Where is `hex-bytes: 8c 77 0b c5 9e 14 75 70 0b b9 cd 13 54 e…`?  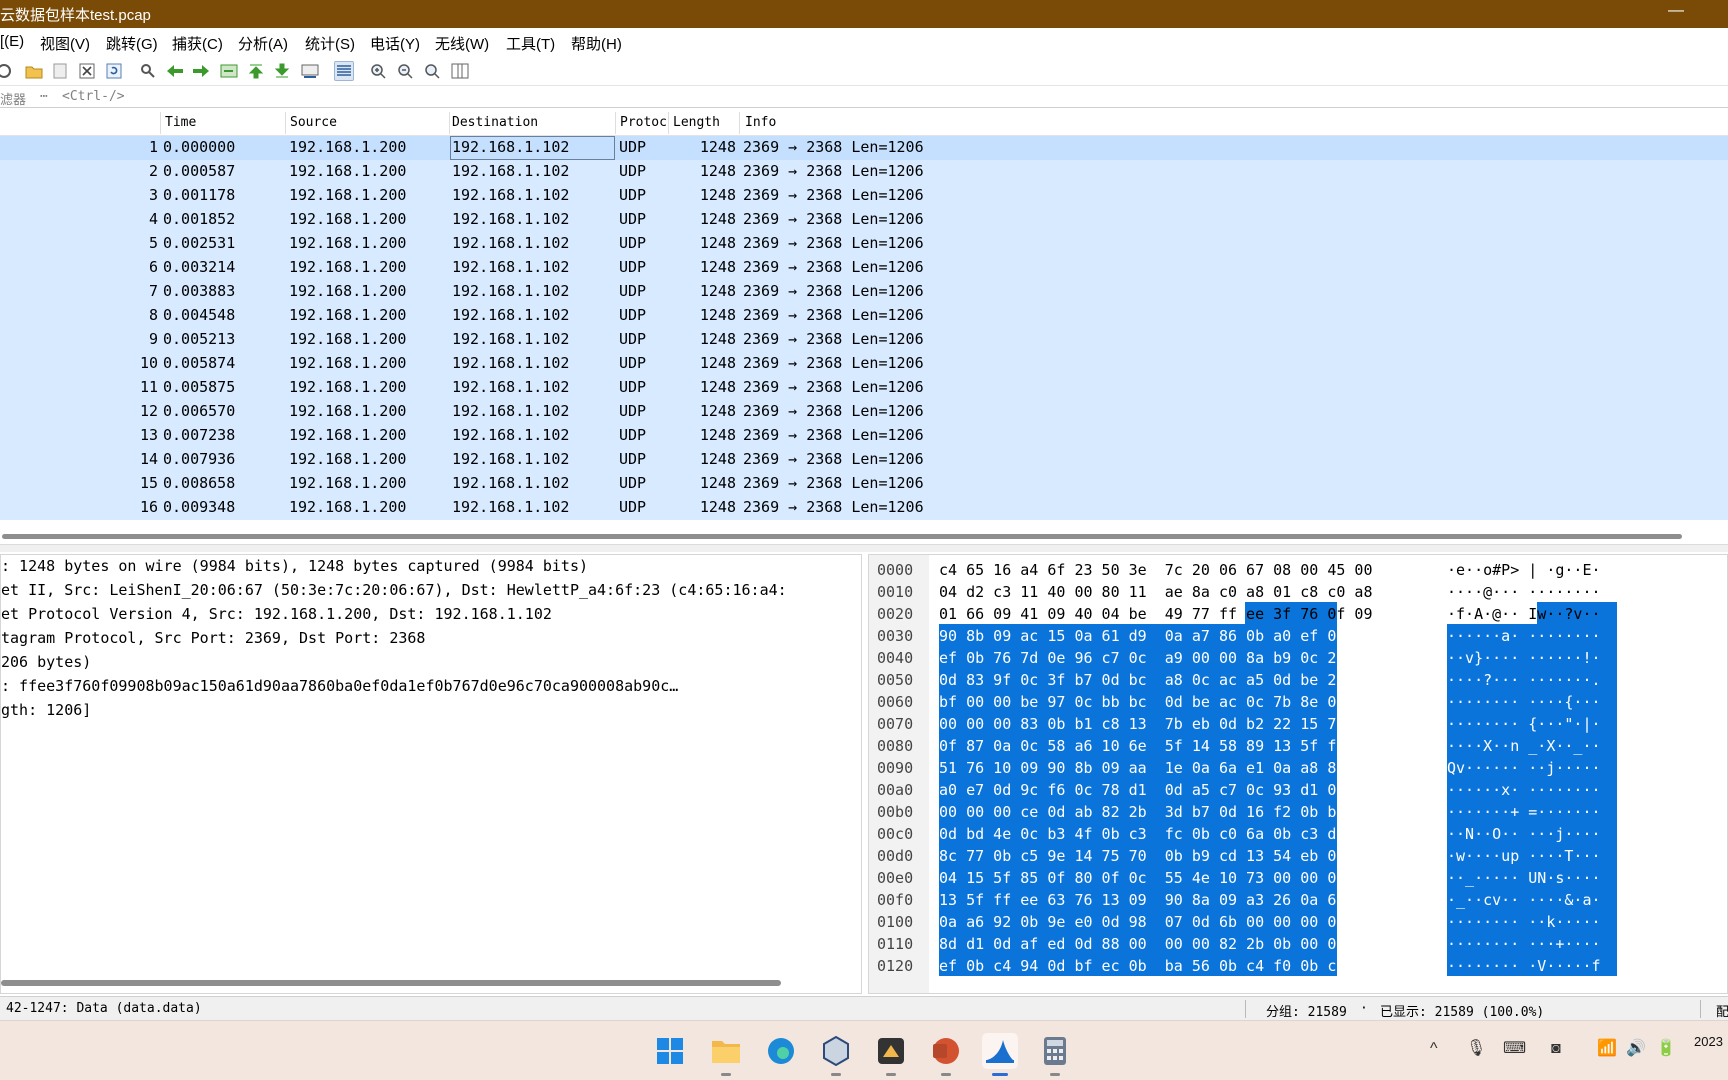 hex-bytes: 8c 77 0b c5 9e 14 75 70 0b b9 cd 13 54 e… is located at coordinates (1155, 856).